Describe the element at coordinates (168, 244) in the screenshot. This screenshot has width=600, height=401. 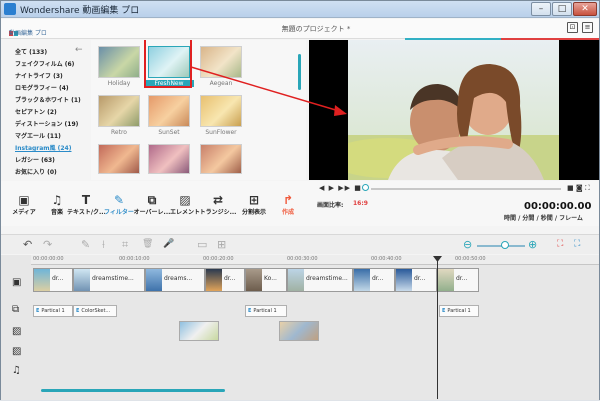
I see `microphone-icon: 🎤` at that location.